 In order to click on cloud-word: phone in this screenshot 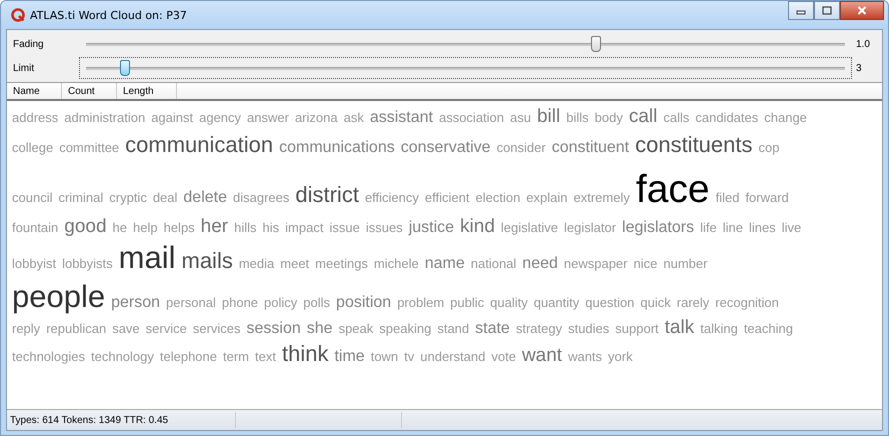, I will do `click(240, 302)`.